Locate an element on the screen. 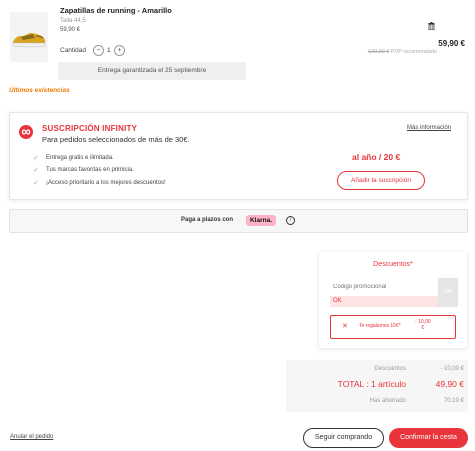 The height and width of the screenshot is (451, 475). old-price-value: 120,00 € is located at coordinates (378, 52).